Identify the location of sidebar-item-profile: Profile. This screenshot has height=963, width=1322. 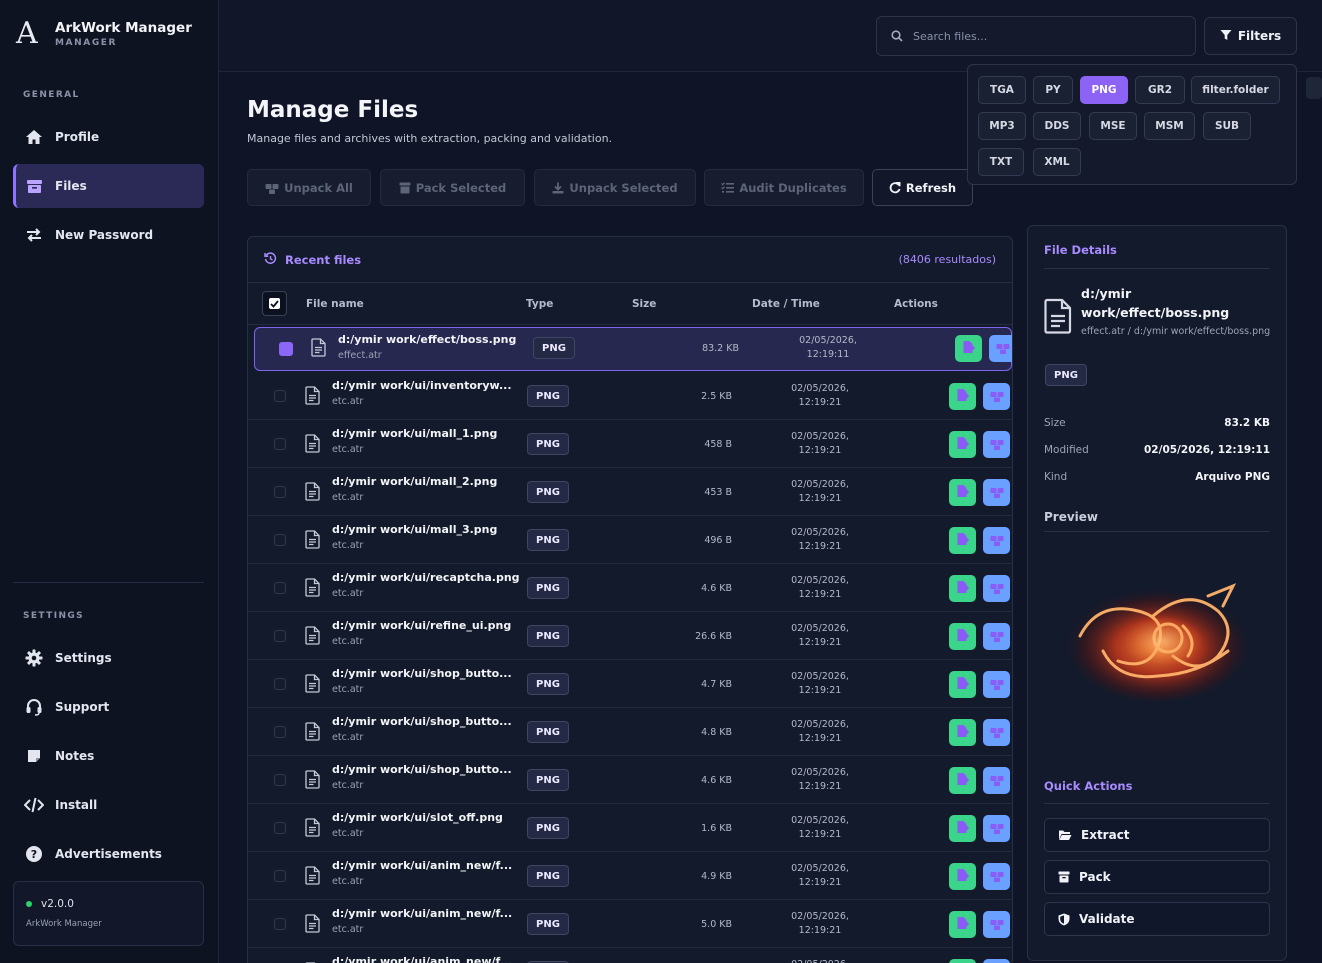
(108, 137).